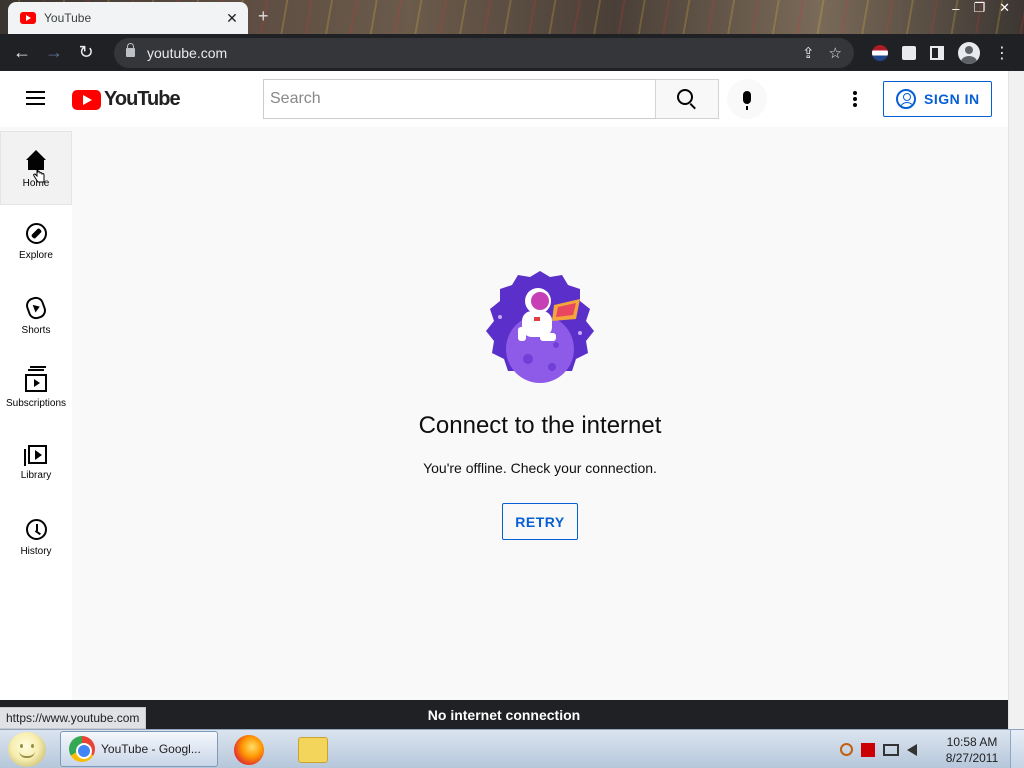 The height and width of the screenshot is (768, 1024). I want to click on youtube-favicon-icon, so click(28, 18).